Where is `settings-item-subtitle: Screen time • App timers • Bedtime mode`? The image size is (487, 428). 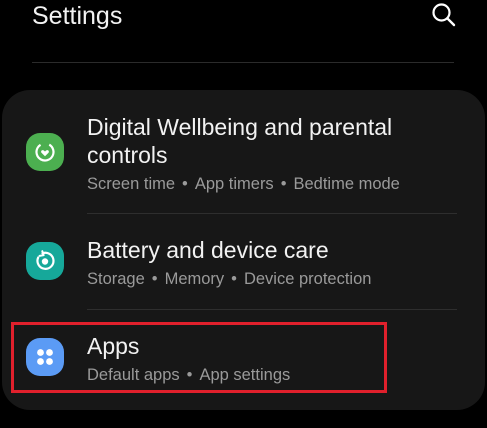
settings-item-subtitle: Screen time • App timers • Bedtime mode is located at coordinates (243, 184).